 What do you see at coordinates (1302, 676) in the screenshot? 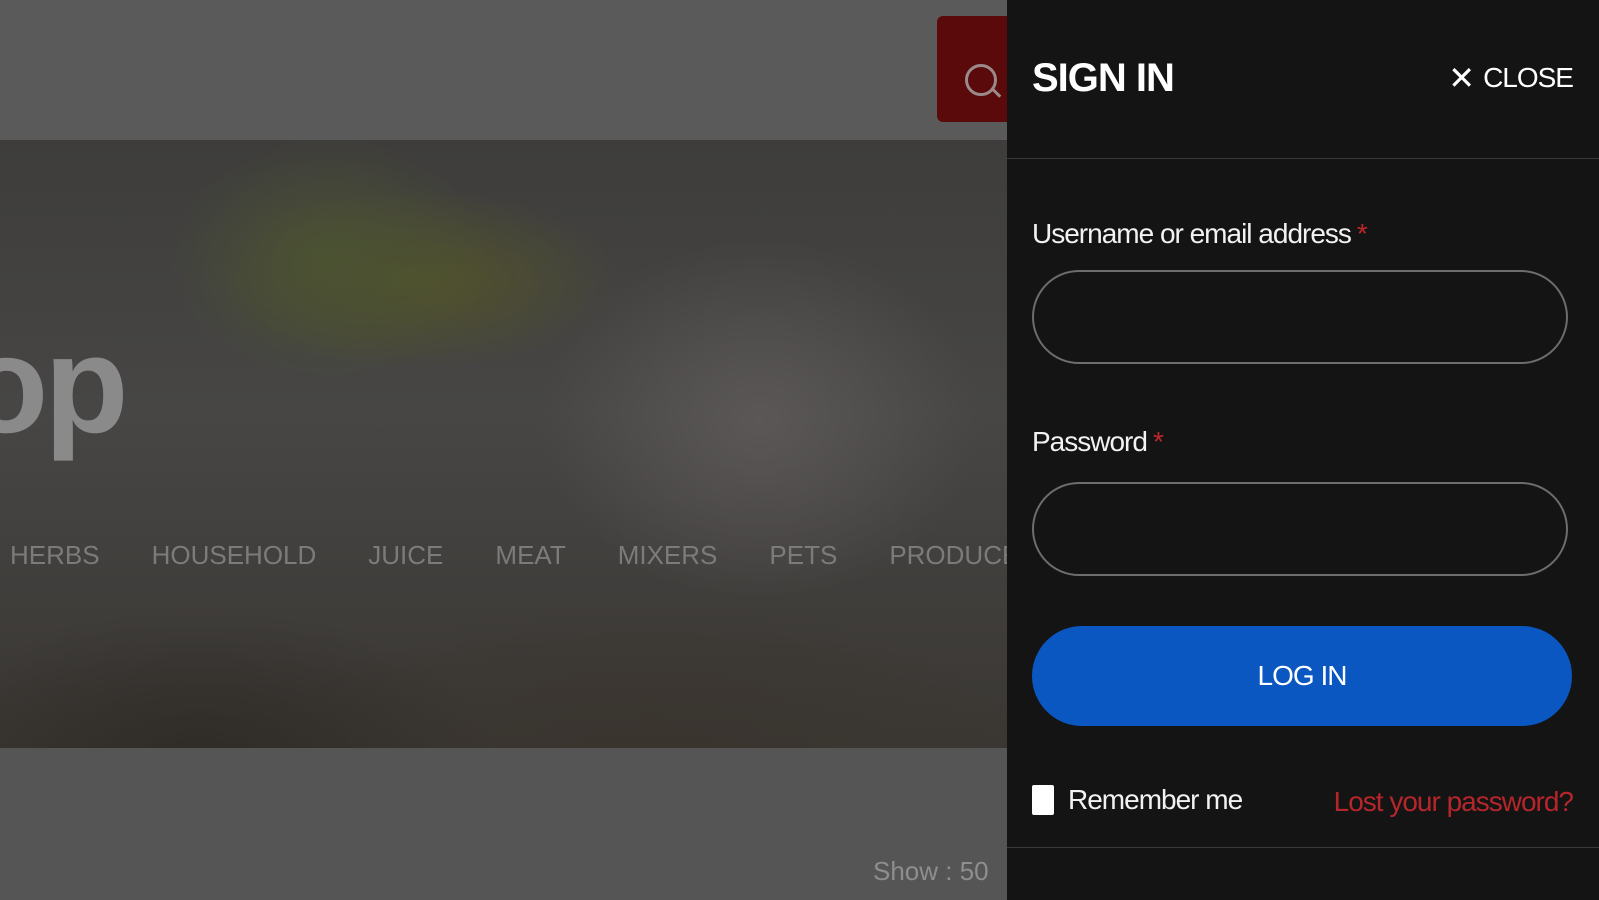
I see `login-button: LOG IN` at bounding box center [1302, 676].